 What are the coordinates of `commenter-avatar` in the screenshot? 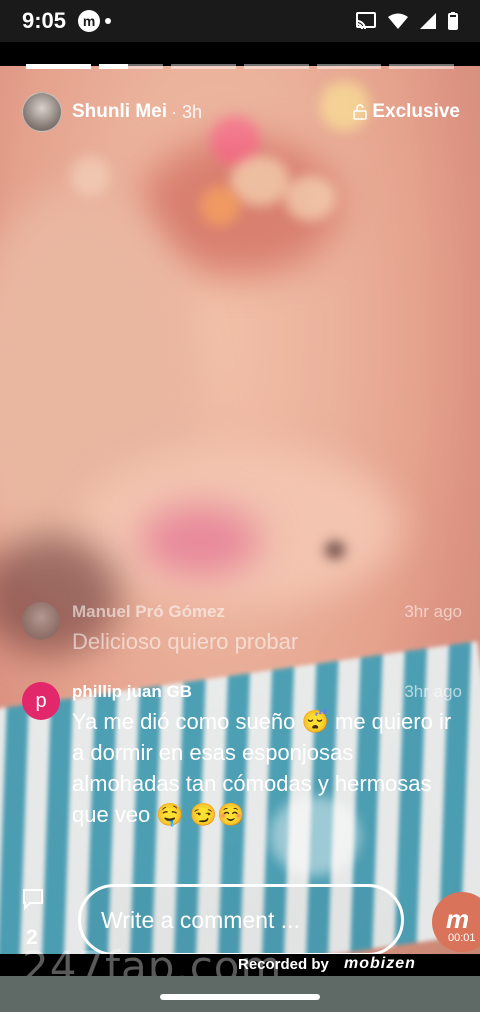 It's located at (41, 621).